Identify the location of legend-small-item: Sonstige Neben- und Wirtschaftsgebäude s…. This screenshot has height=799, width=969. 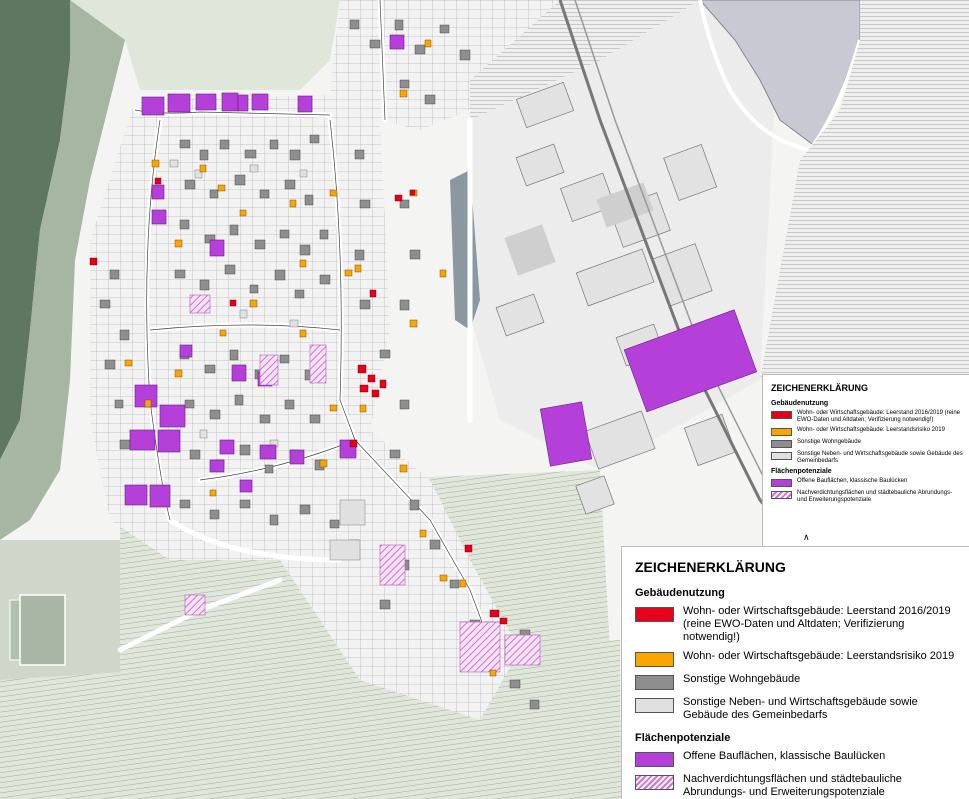
(867, 458).